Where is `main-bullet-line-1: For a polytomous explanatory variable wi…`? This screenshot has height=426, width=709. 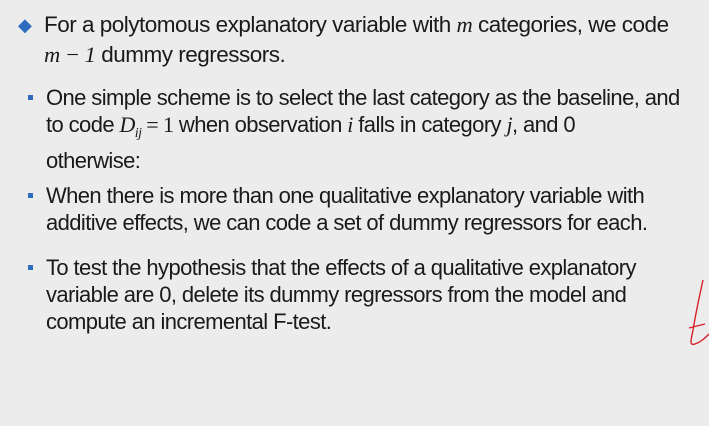 main-bullet-line-1: For a polytomous explanatory variable wi… is located at coordinates (356, 24).